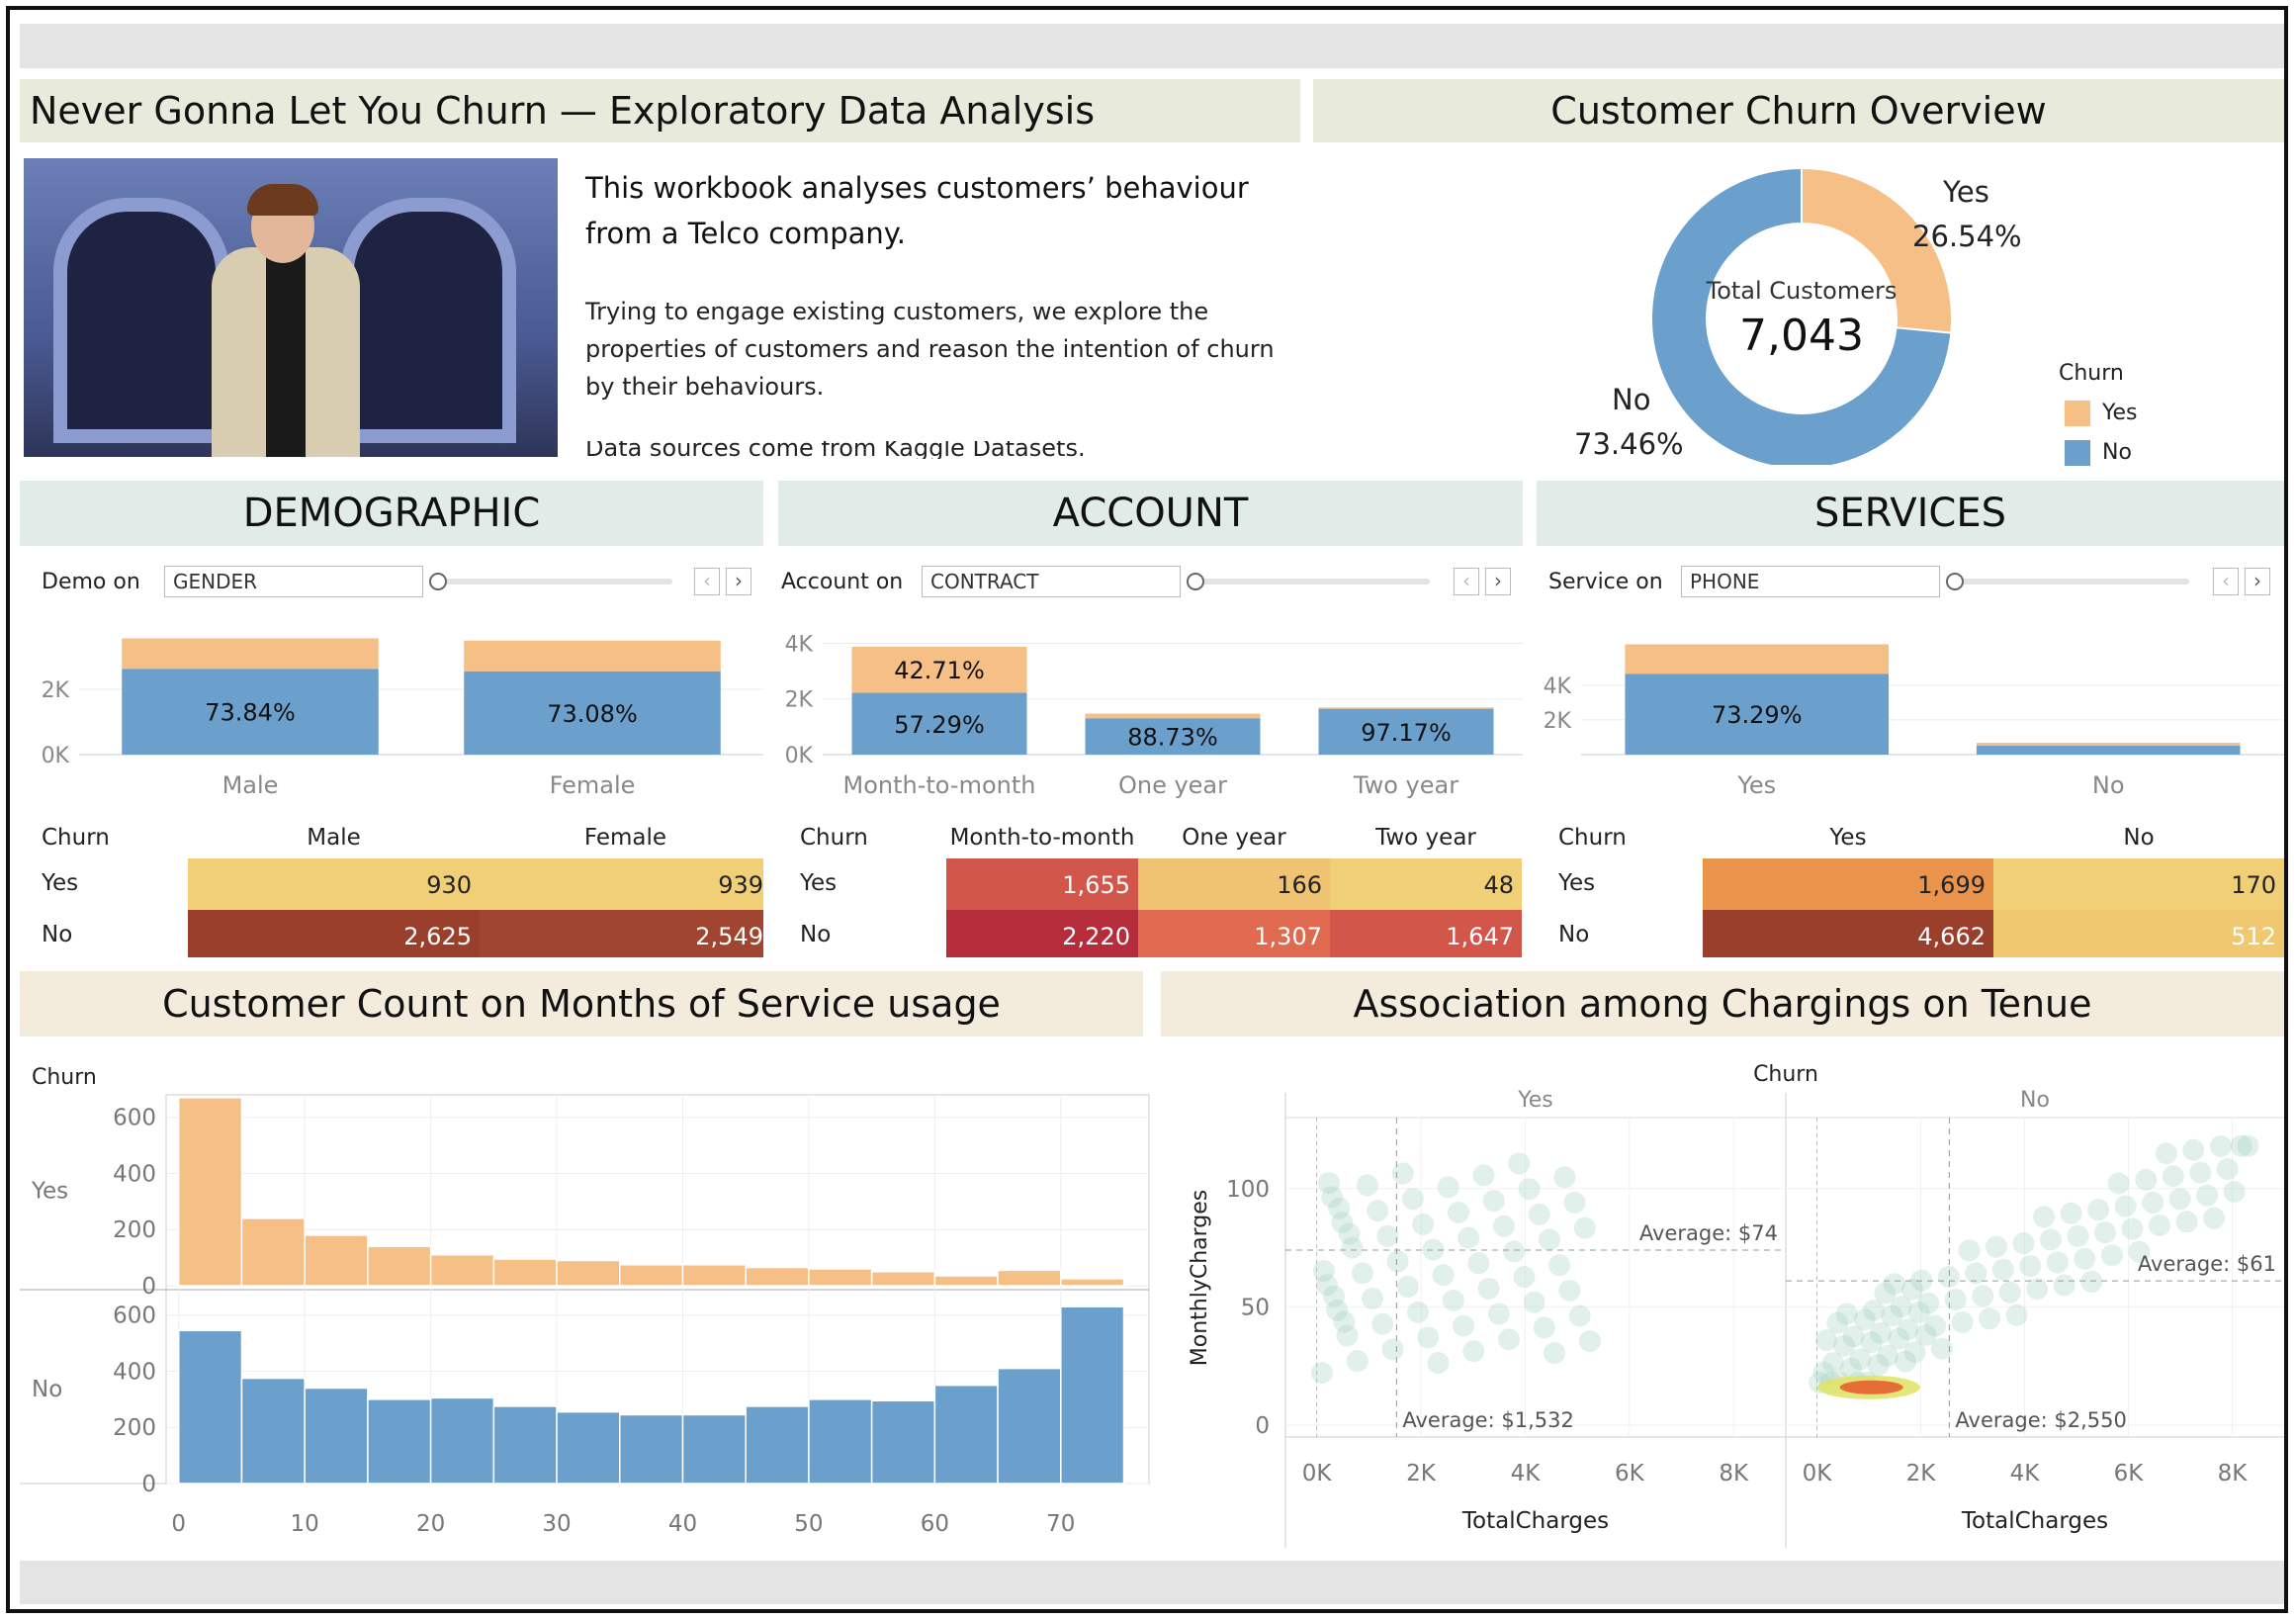 This screenshot has width=2296, height=1620. I want to click on account-table-row-yes: Yes, so click(818, 883).